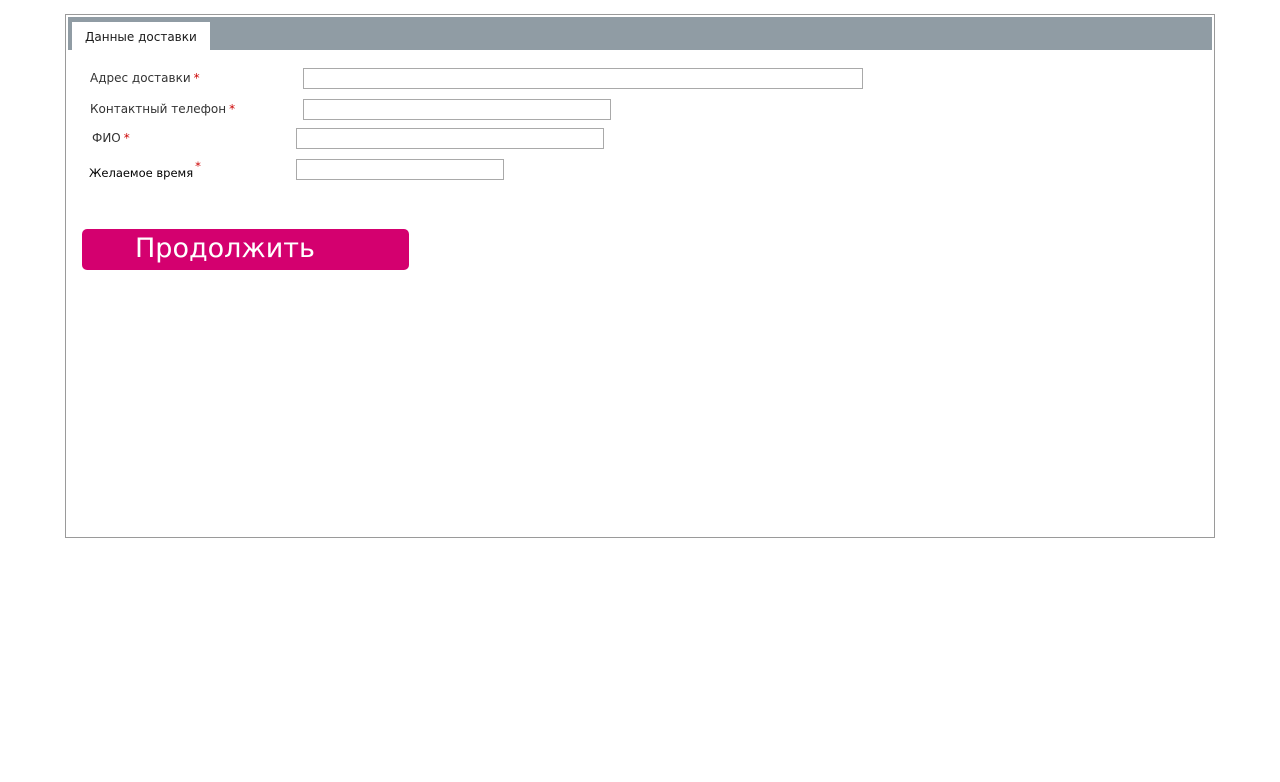  Describe the element at coordinates (196, 78) in the screenshot. I see `address-required-mark: *` at that location.